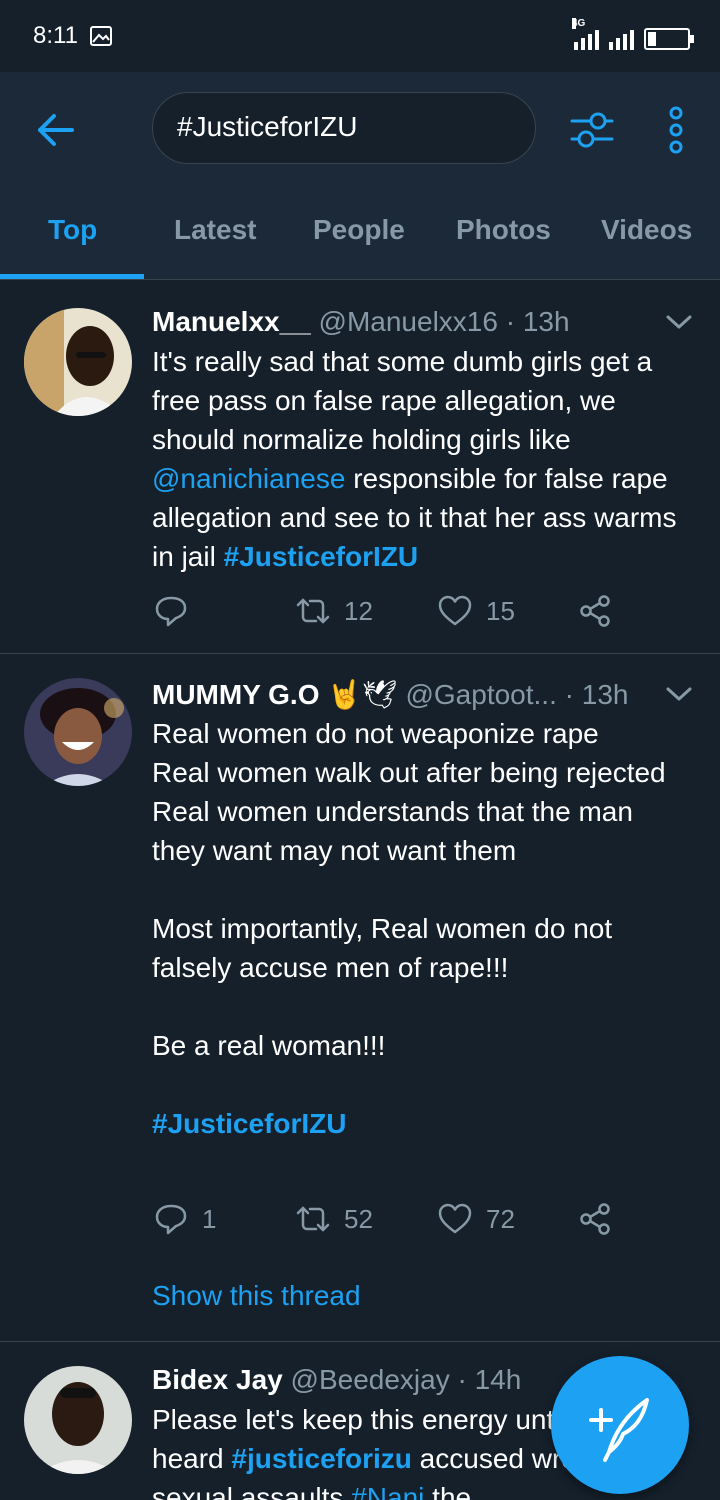 This screenshot has width=720, height=1500. Describe the element at coordinates (392, 614) in the screenshot. I see `tweet-actions: 12 15` at that location.